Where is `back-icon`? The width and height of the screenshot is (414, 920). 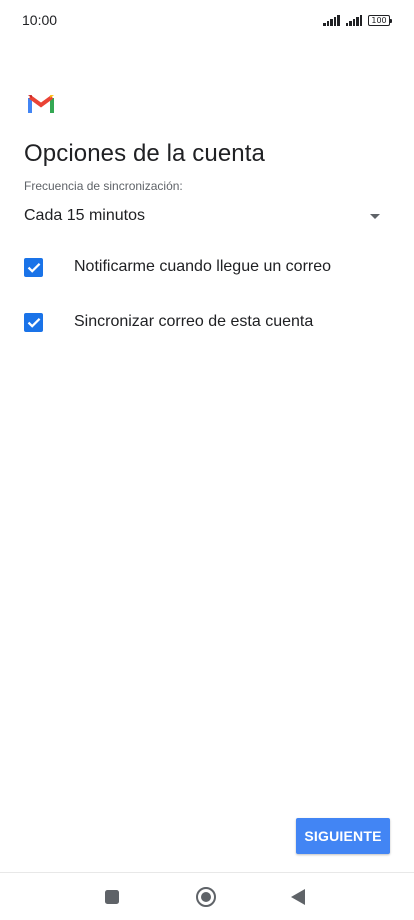
back-icon is located at coordinates (298, 897).